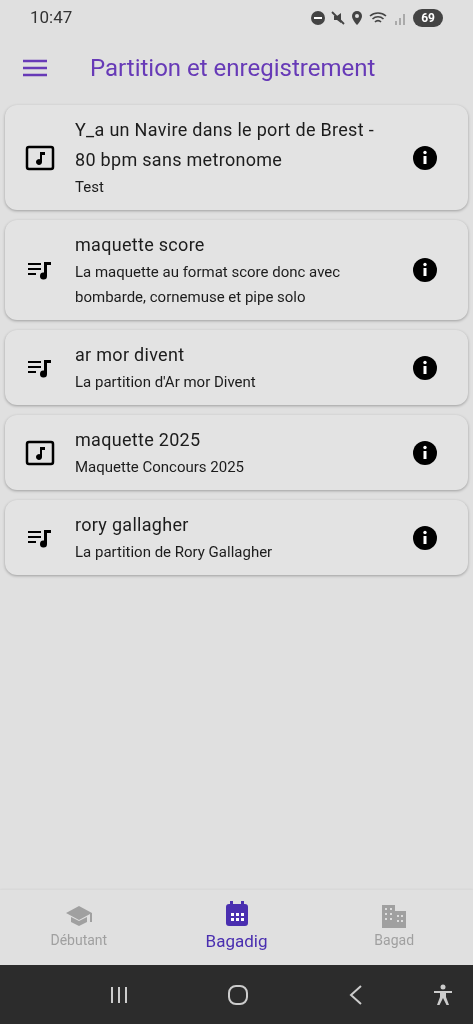  I want to click on card-subtitle: La partition d'Ar mor Divent, so click(166, 382).